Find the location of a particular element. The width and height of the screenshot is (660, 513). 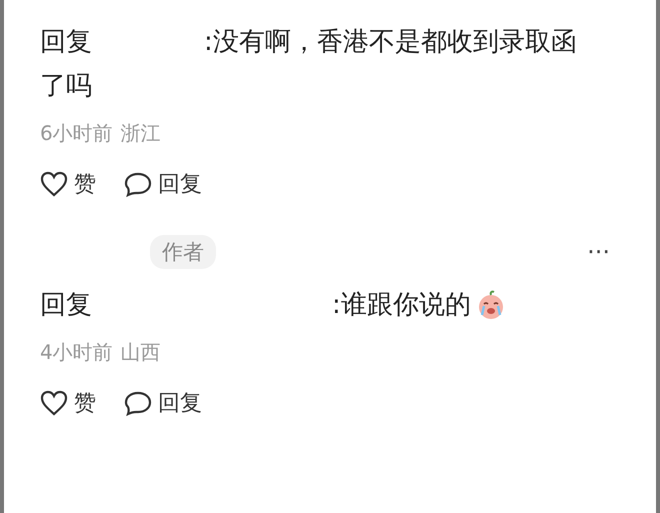

comment-text: 回复 :没有啊，香港不是都收到录取函了吗 is located at coordinates (309, 64).